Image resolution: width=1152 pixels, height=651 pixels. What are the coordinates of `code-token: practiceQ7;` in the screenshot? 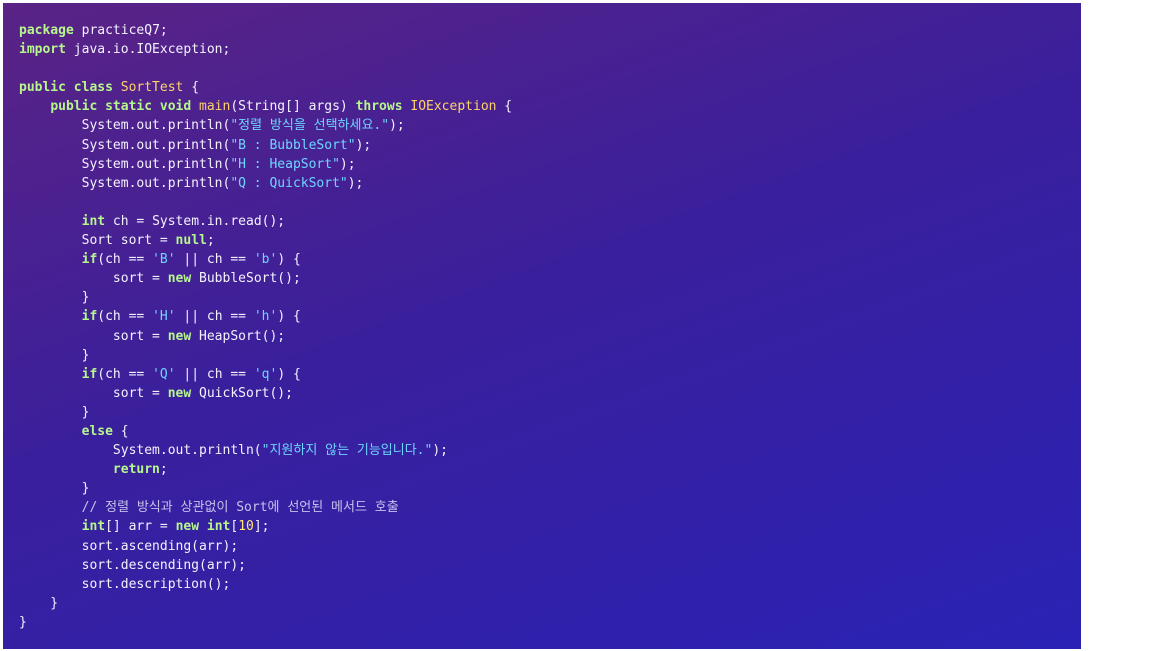 It's located at (120, 30).